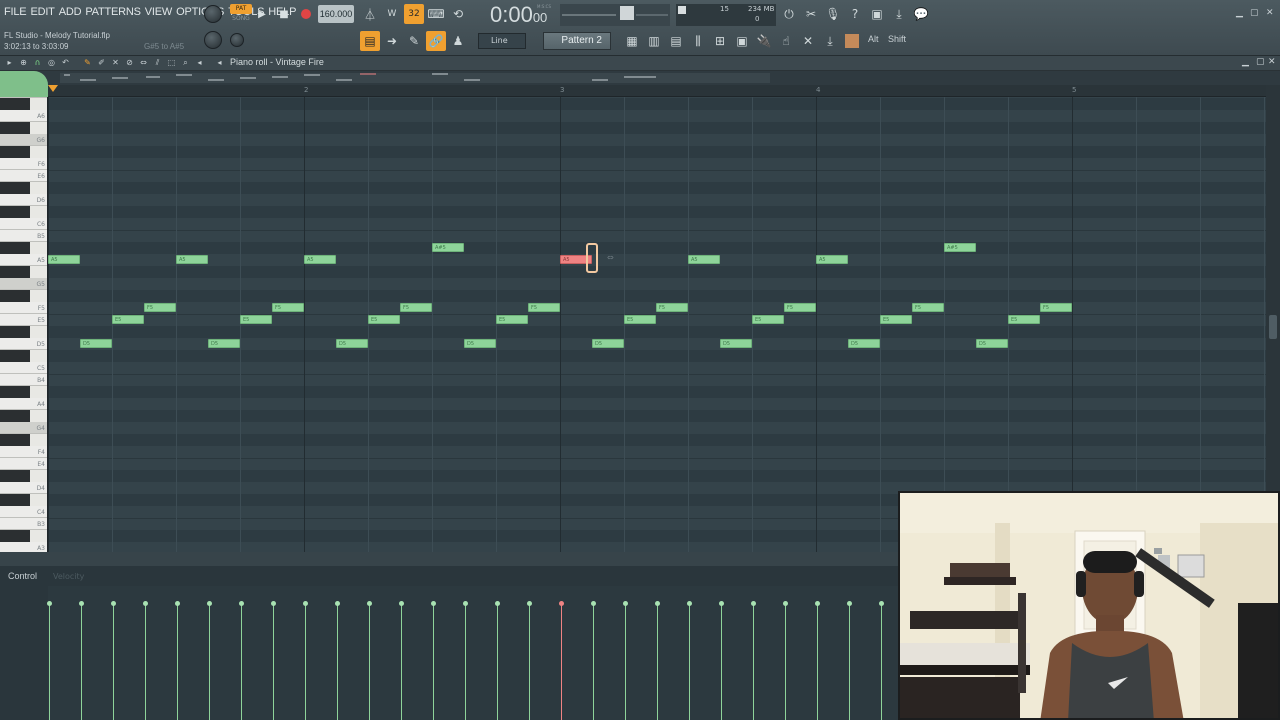  Describe the element at coordinates (786, 41) in the screenshot. I see `touch-keyboard-button: ☝` at that location.